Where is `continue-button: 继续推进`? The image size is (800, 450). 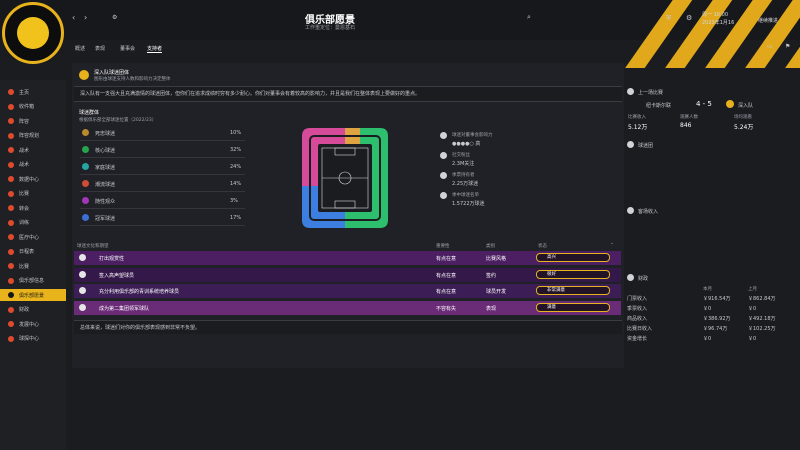 continue-button: 继续推进 is located at coordinates (768, 20).